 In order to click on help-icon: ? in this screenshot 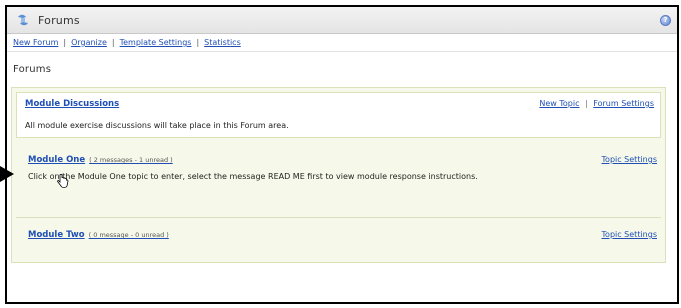, I will do `click(665, 20)`.